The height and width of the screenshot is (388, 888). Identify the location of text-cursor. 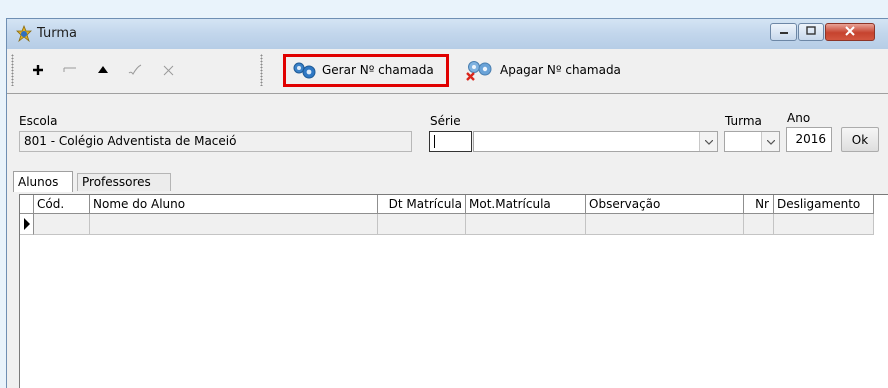
(434, 141).